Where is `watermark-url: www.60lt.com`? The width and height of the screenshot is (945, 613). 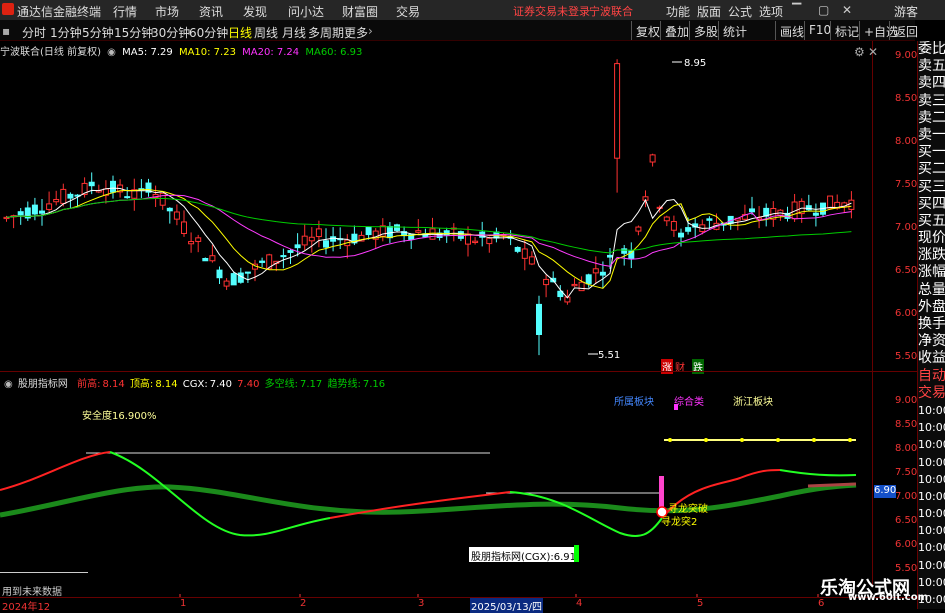 watermark-url: www.60lt.com is located at coordinates (888, 597).